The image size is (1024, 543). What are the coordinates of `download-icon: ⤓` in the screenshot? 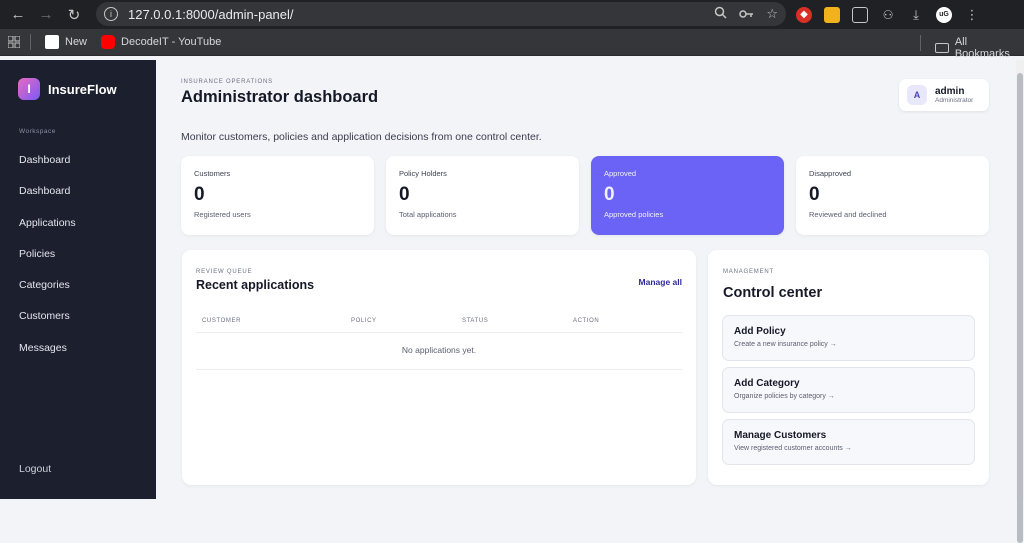 It's located at (916, 15).